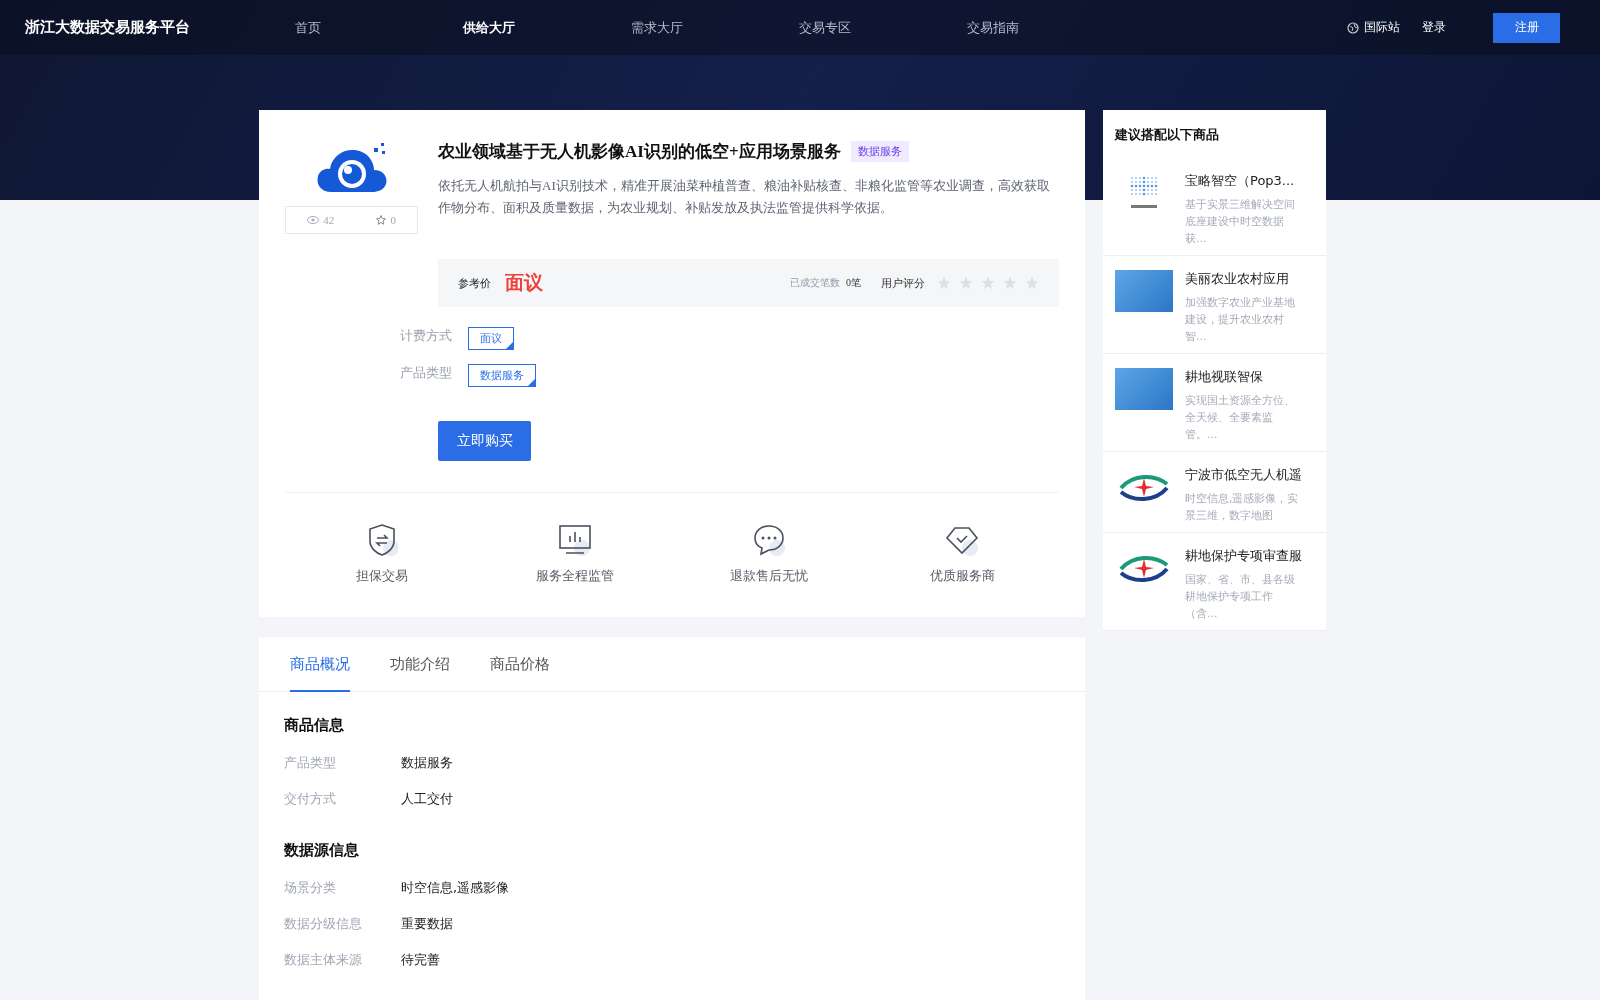 The height and width of the screenshot is (1000, 1600). I want to click on category-tag: 数据服务, so click(879, 151).